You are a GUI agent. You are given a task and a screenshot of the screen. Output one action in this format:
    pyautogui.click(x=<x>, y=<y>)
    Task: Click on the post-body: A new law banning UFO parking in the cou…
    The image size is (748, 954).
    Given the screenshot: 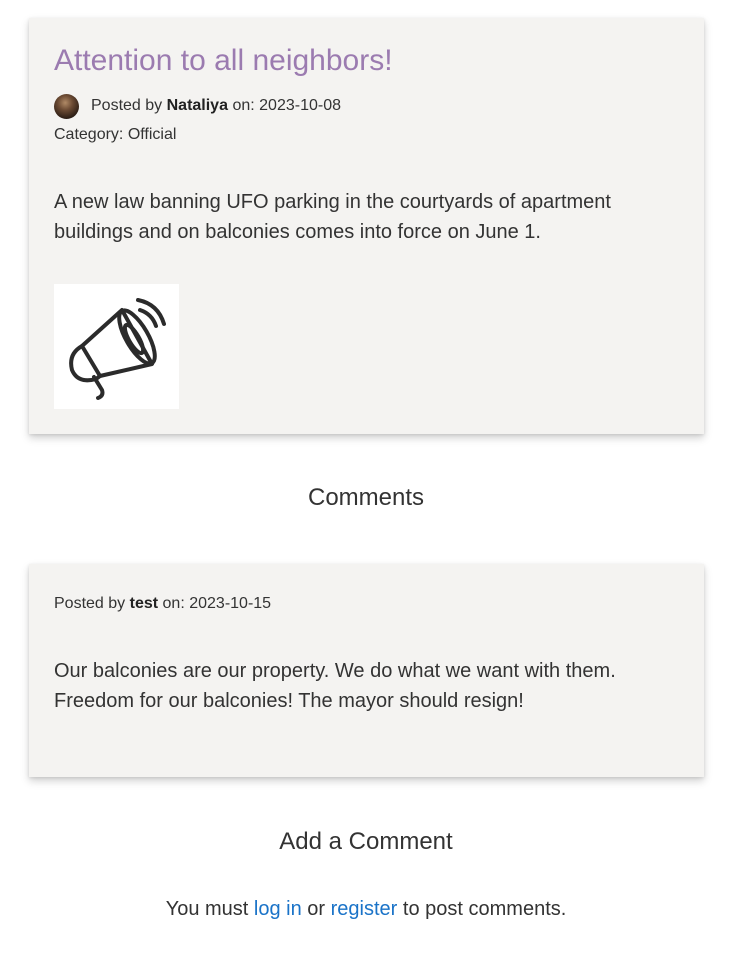 What is the action you would take?
    pyautogui.click(x=332, y=217)
    